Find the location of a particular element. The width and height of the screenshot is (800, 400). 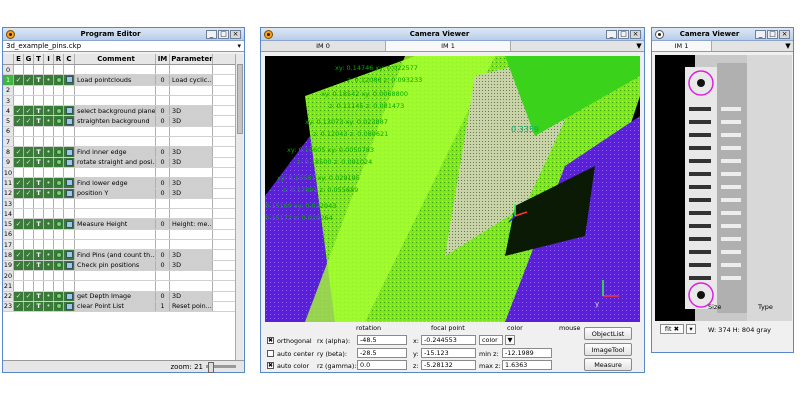

rx-input: -48.5 is located at coordinates (382, 340).